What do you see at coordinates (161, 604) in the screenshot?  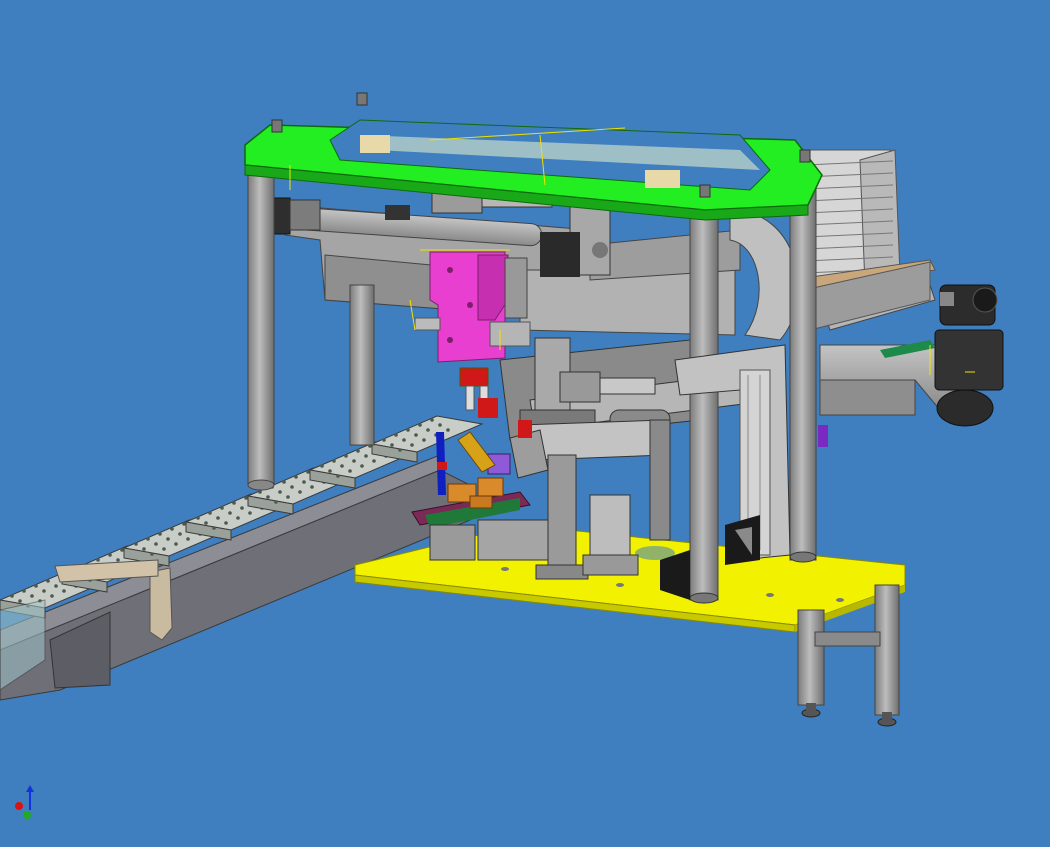 I see `chute-bracket` at bounding box center [161, 604].